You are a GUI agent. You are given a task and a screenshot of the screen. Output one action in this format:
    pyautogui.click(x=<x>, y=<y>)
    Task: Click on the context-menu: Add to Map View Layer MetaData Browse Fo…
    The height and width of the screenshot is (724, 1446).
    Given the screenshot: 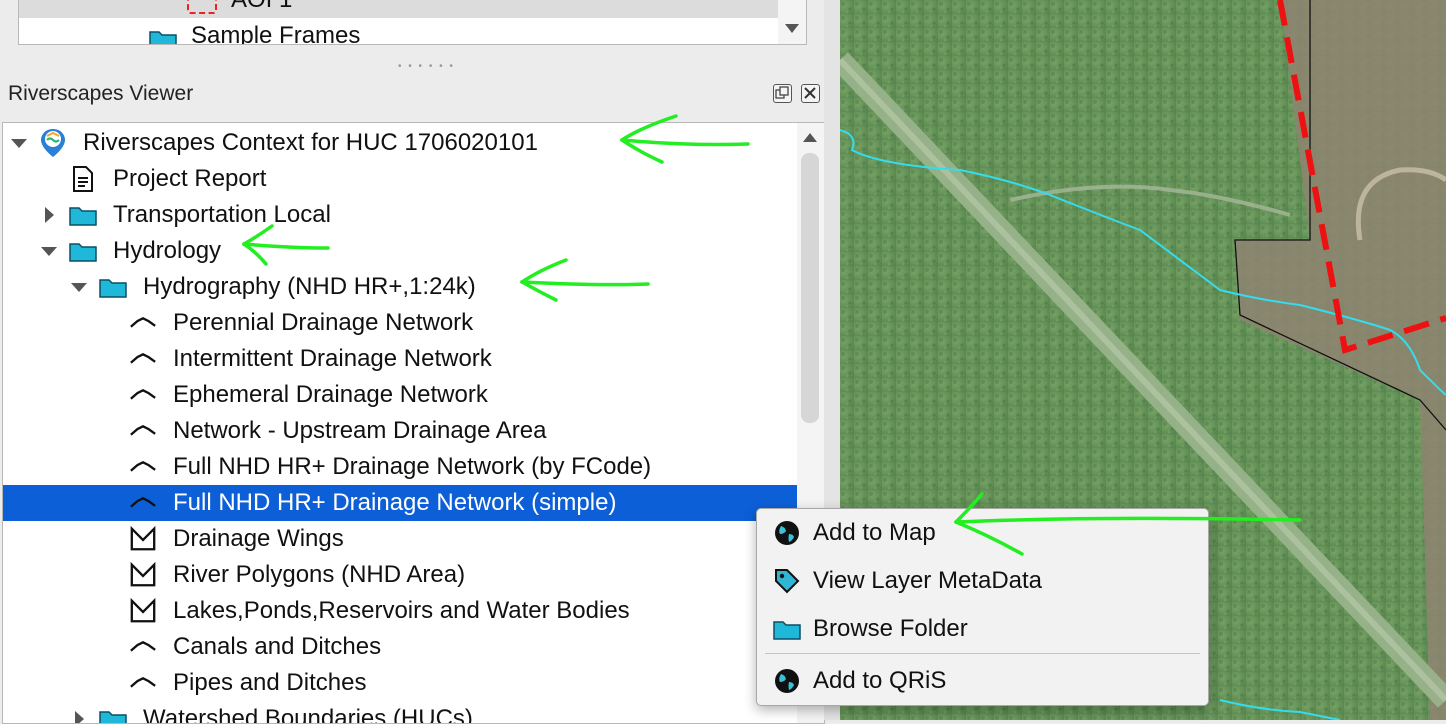 What is the action you would take?
    pyautogui.click(x=982, y=607)
    